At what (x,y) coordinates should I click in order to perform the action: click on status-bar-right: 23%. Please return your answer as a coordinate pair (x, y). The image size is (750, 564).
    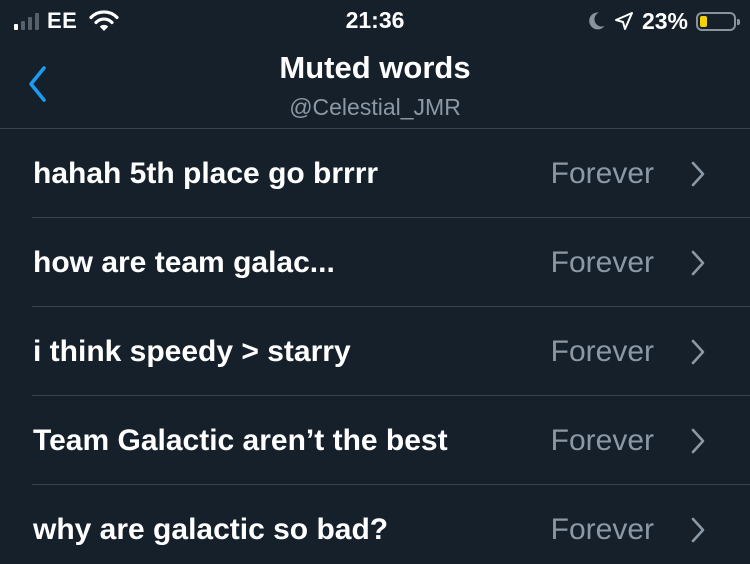
    Looking at the image, I should click on (664, 20).